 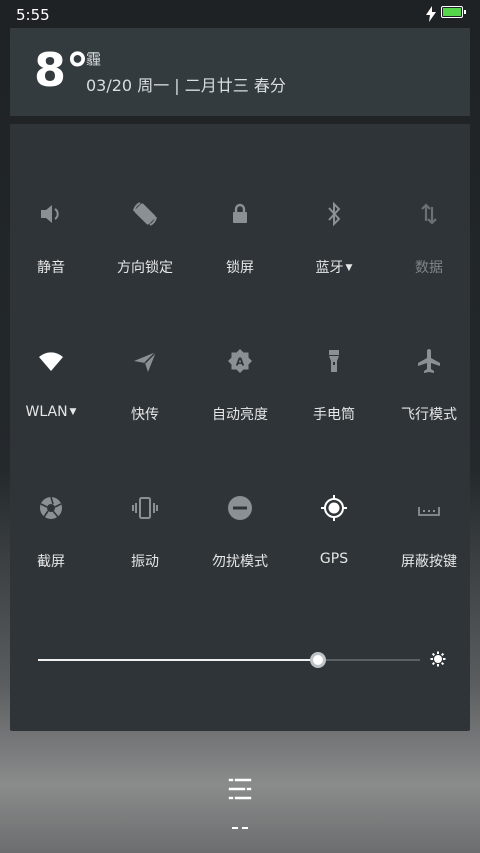 I want to click on tile-label: 勿扰模式, so click(x=240, y=562).